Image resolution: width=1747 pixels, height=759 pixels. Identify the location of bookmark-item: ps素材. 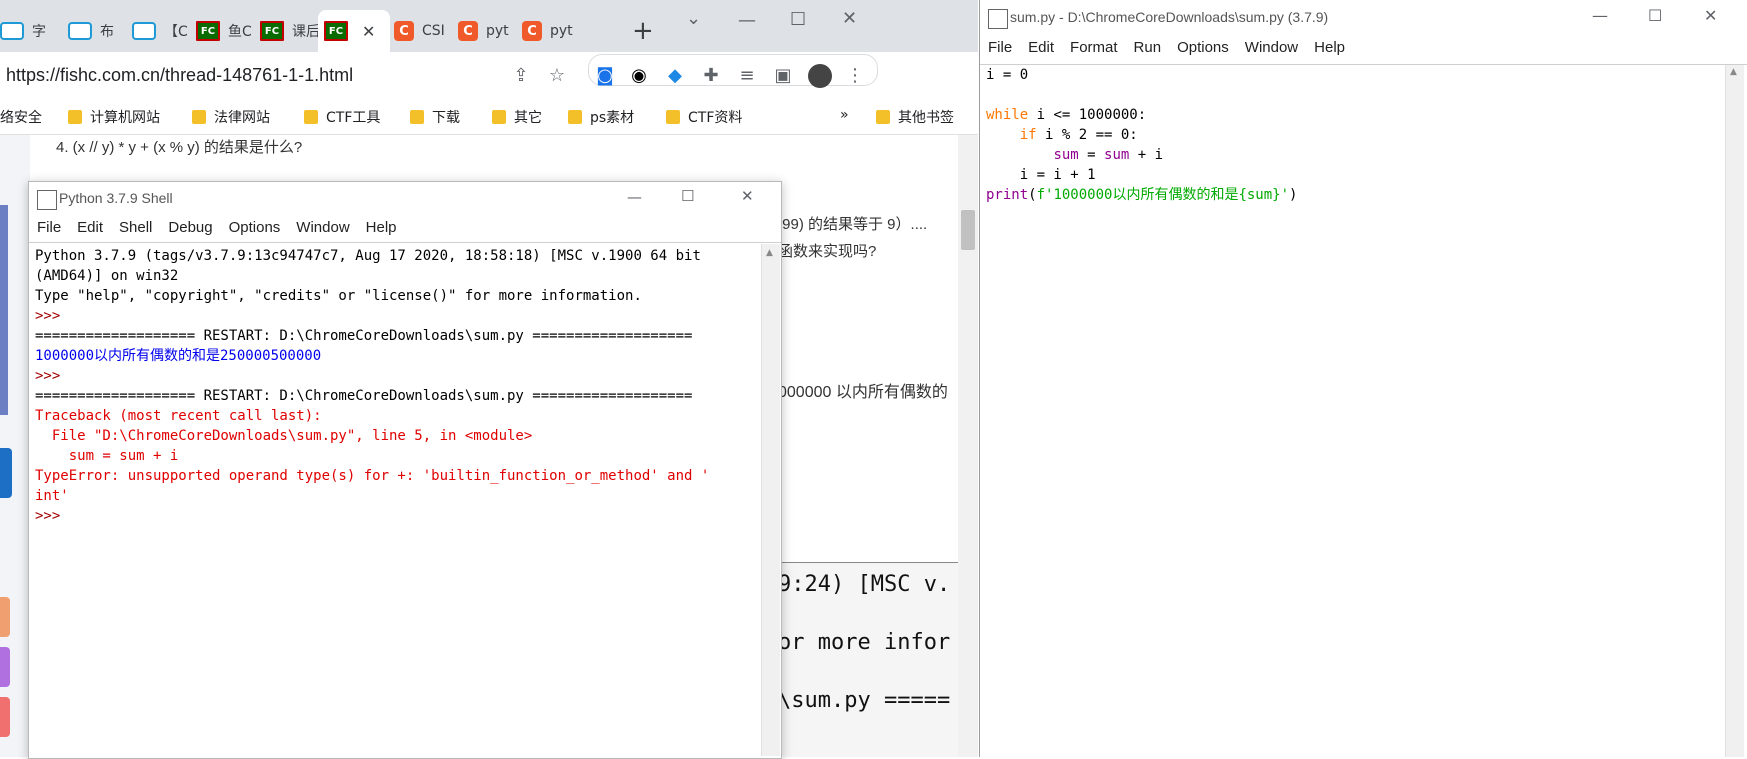
(601, 117).